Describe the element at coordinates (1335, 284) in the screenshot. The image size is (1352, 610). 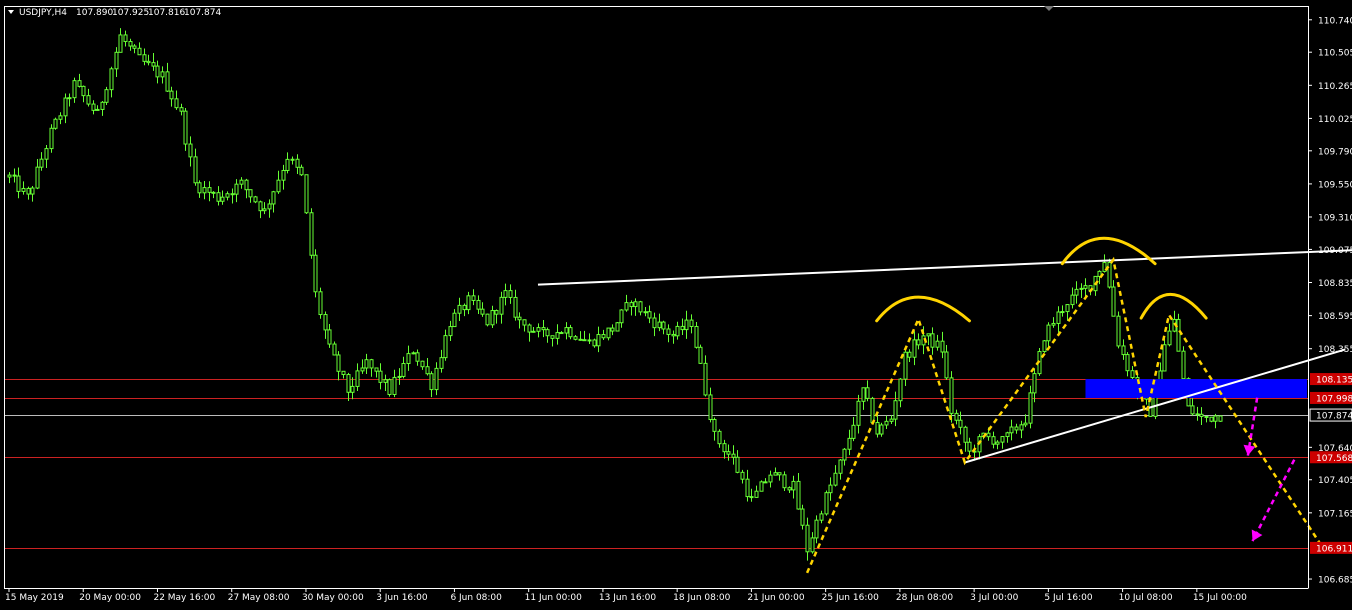
I see `price-tick-label: 108.835` at that location.